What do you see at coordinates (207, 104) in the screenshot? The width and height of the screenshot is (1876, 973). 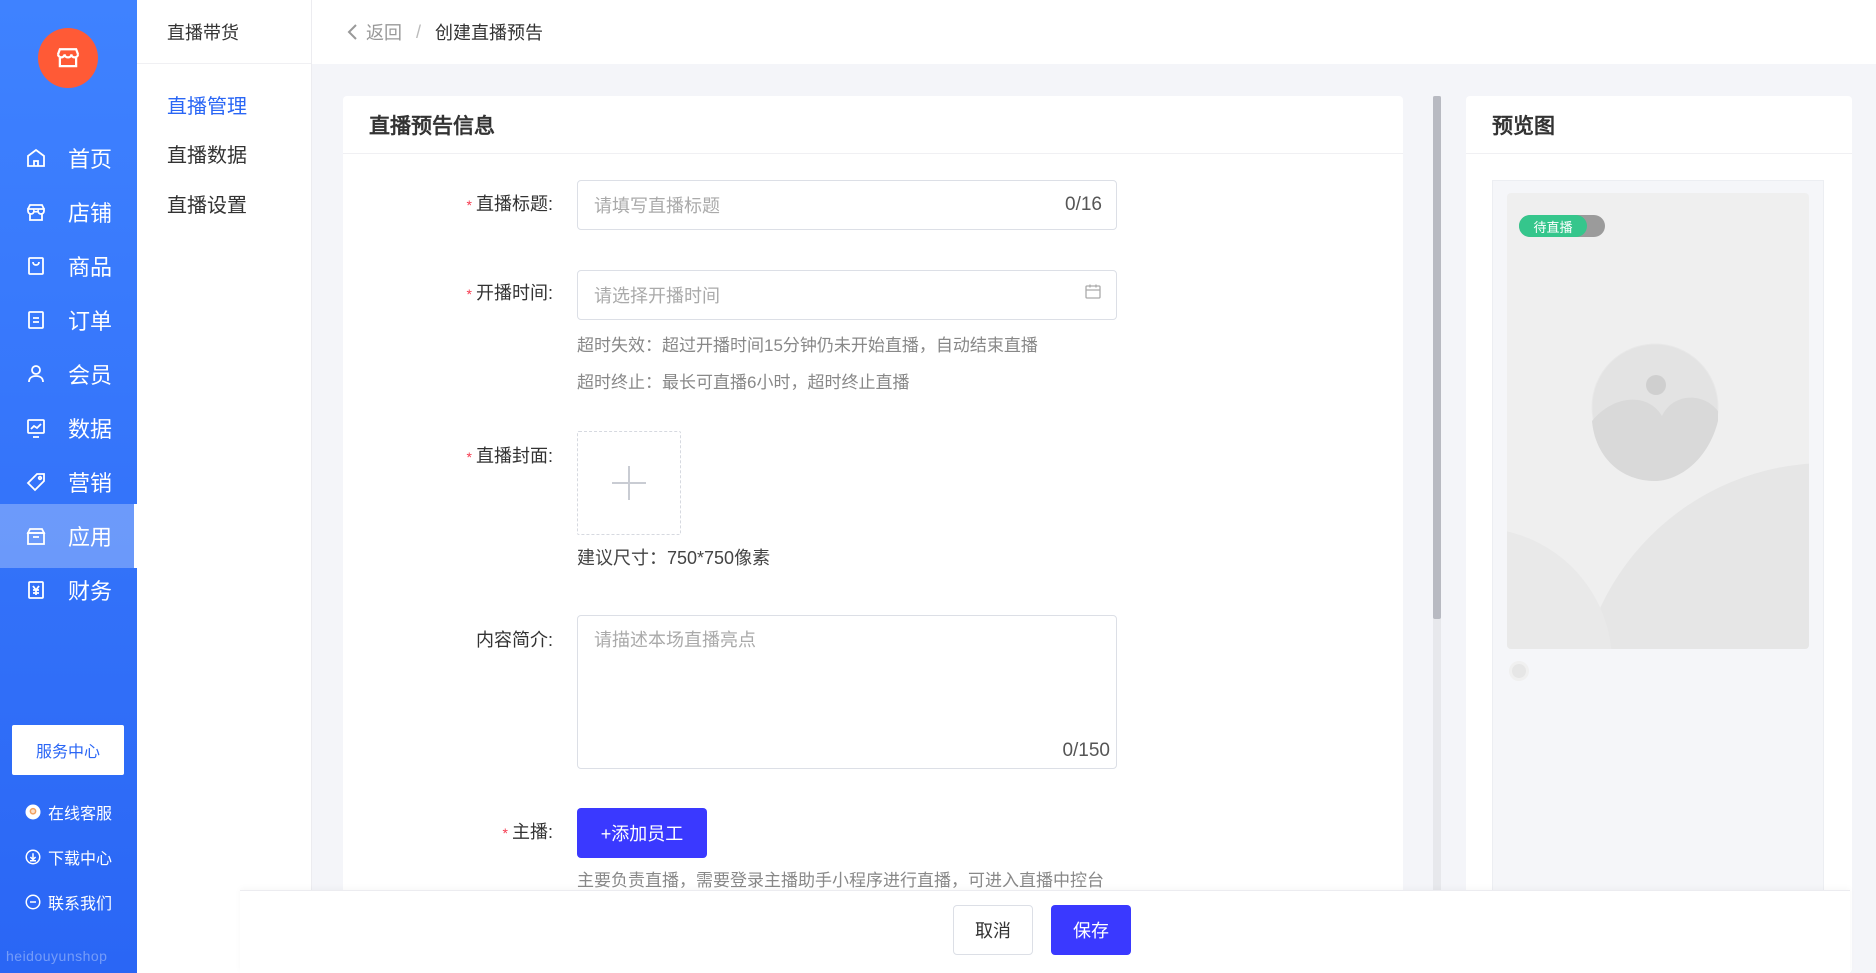 I see `sub-nav-item-live-manage: 直播管理` at bounding box center [207, 104].